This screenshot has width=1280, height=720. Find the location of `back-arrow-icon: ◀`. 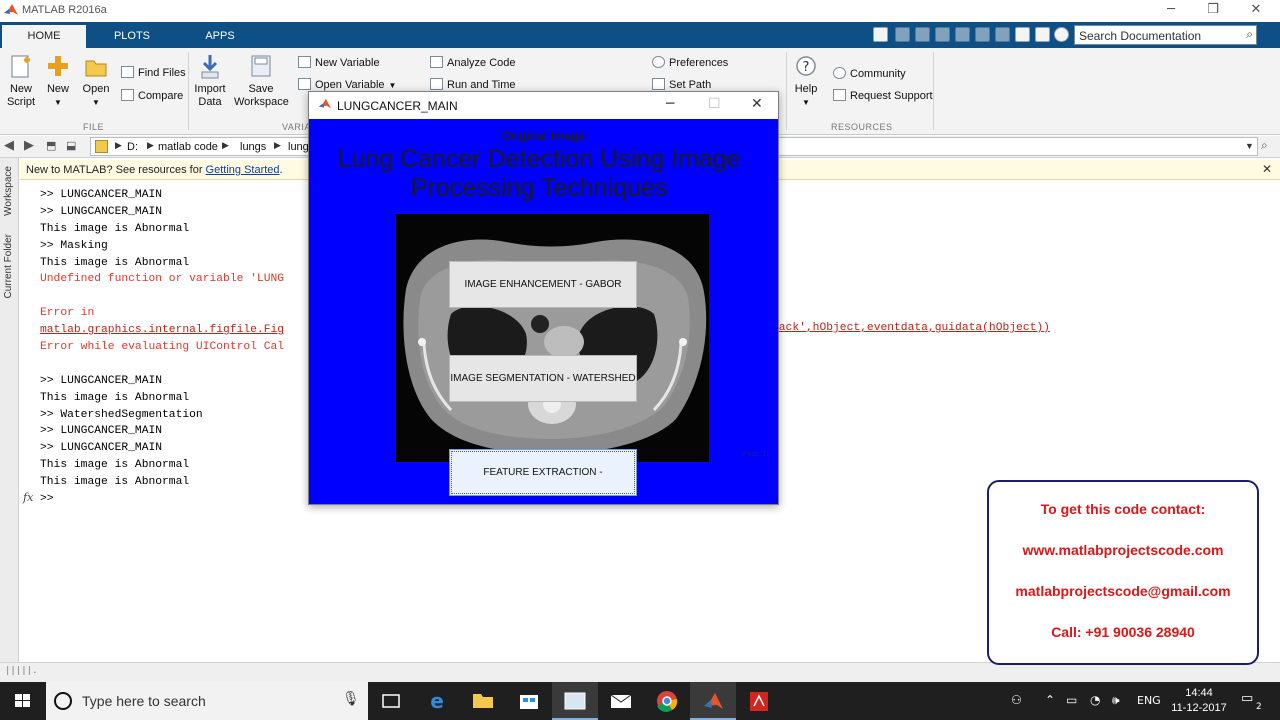

back-arrow-icon: ◀ is located at coordinates (9, 145).